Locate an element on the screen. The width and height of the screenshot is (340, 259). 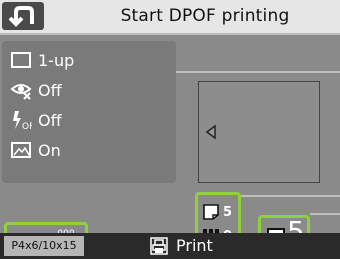
setting-layout-value: 1-up is located at coordinates (56, 60).